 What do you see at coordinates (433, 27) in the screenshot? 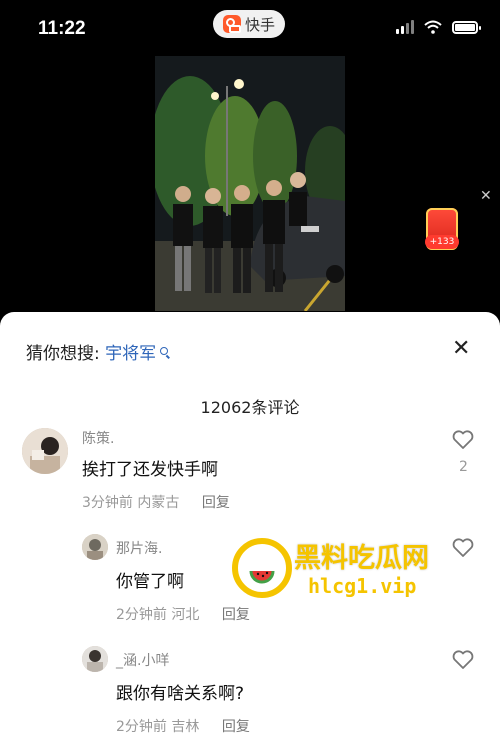
I see `wifi-icon` at bounding box center [433, 27].